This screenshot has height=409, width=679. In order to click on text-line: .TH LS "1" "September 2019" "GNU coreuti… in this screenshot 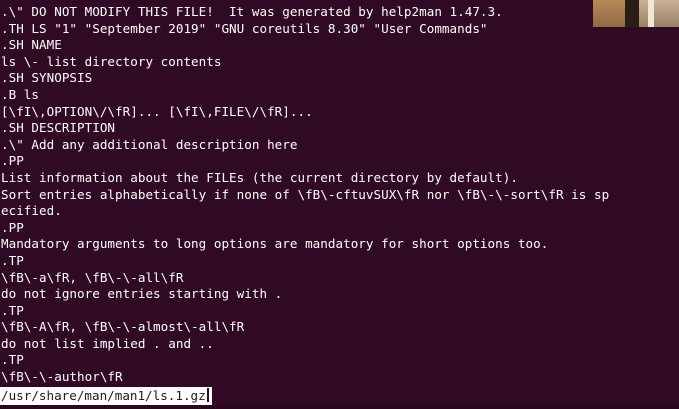, I will do `click(244, 28)`.